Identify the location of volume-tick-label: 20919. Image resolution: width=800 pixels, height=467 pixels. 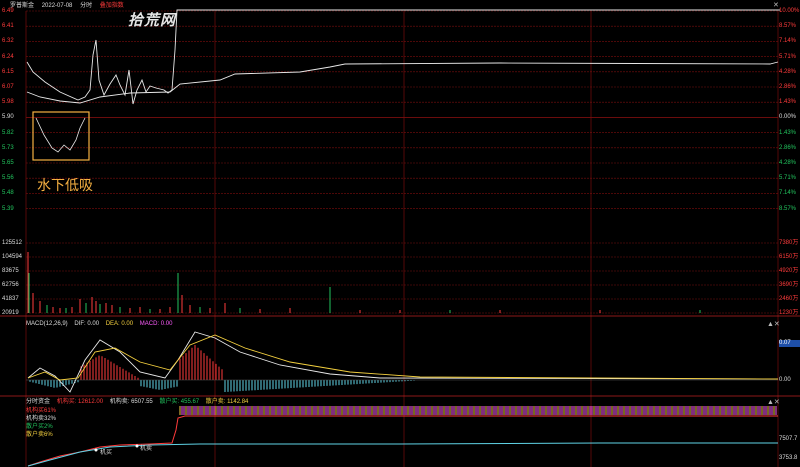
(10, 313).